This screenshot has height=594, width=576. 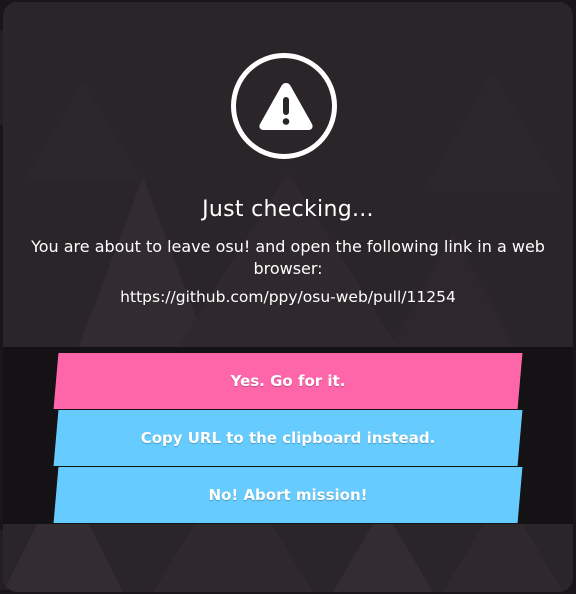 I want to click on yes-go-for-it-button: Yes. Go for it., so click(x=288, y=381).